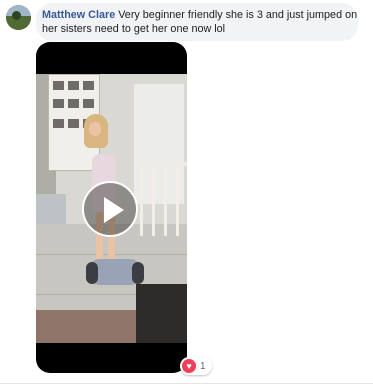 The width and height of the screenshot is (373, 386). Describe the element at coordinates (78, 15) in the screenshot. I see `comment-author-link: Matthew Clare` at that location.